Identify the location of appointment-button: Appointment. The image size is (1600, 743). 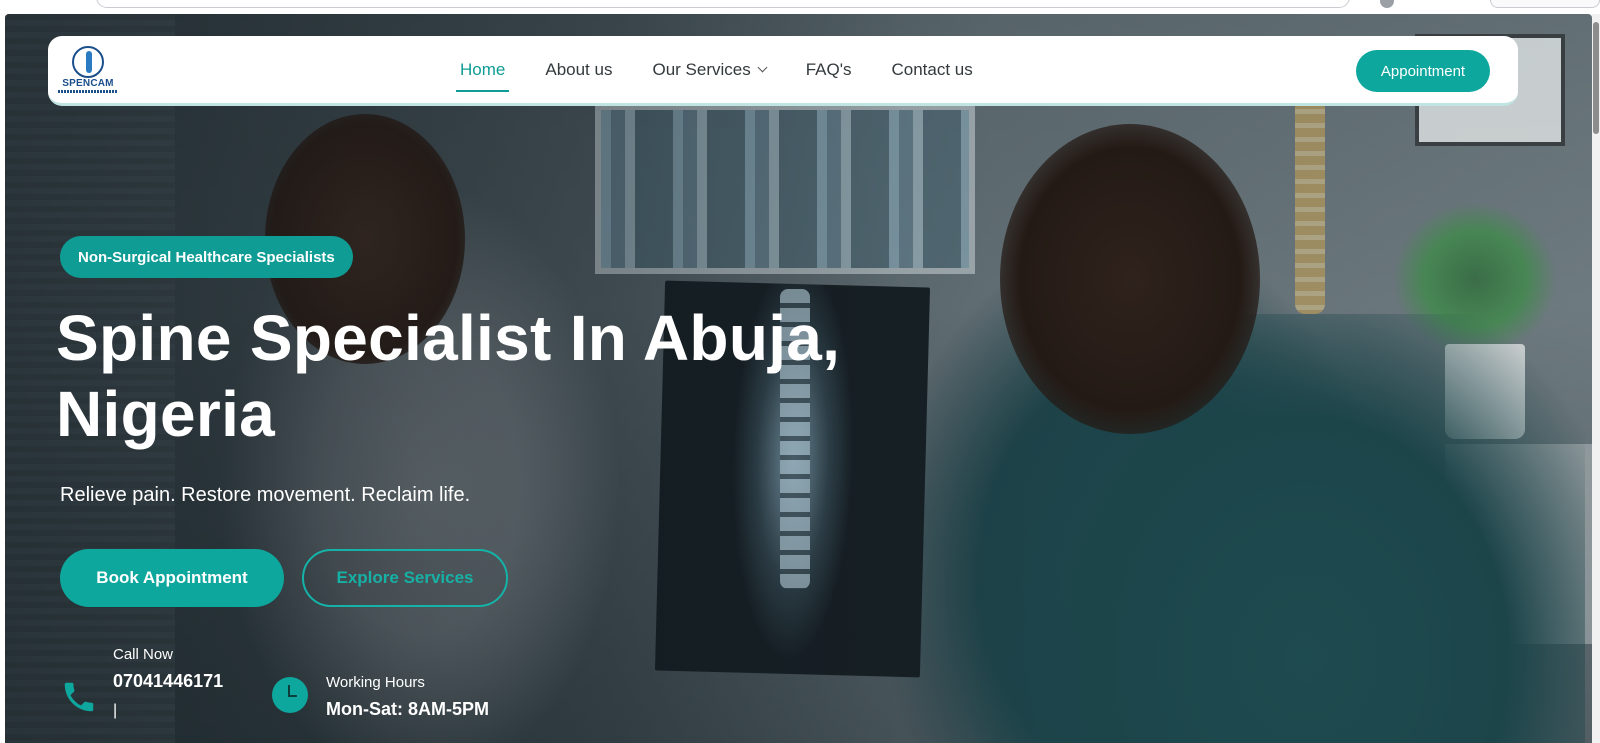
(1423, 71).